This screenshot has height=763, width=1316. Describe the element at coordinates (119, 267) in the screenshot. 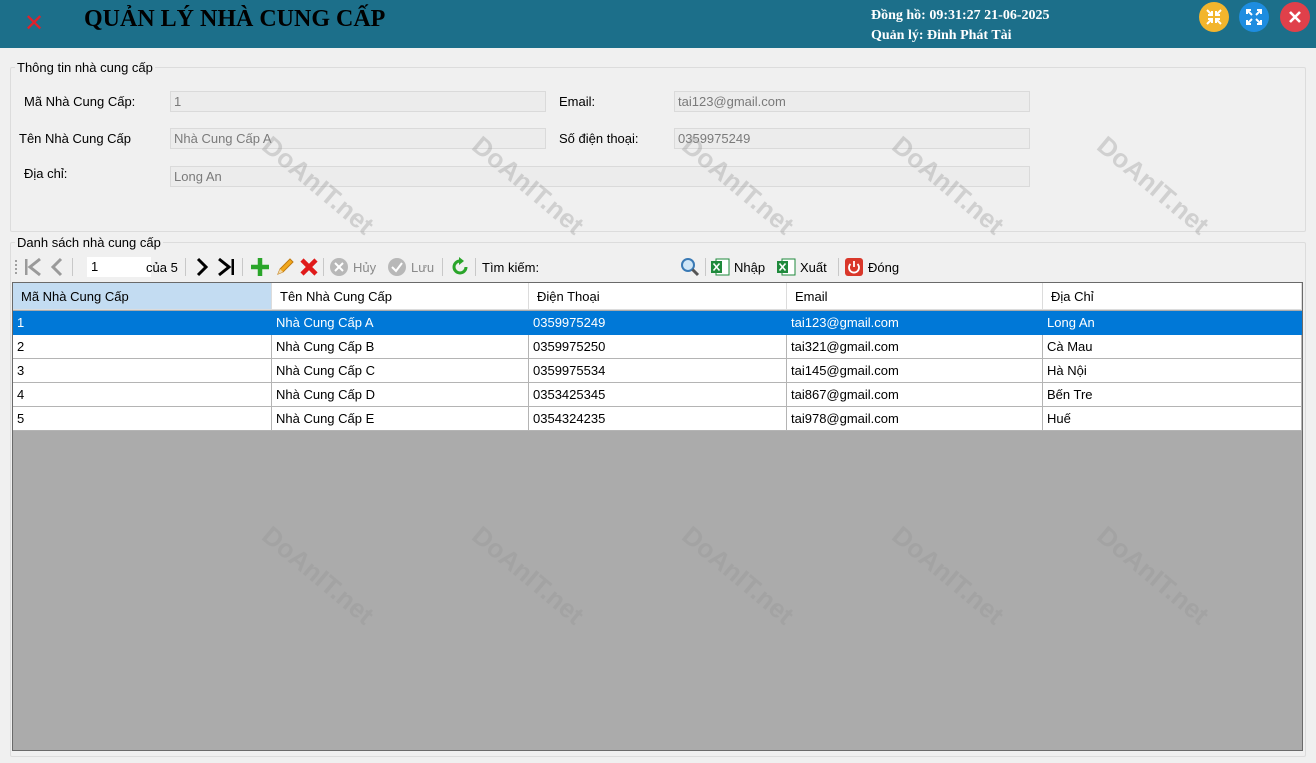

I see `position-input: 1` at that location.